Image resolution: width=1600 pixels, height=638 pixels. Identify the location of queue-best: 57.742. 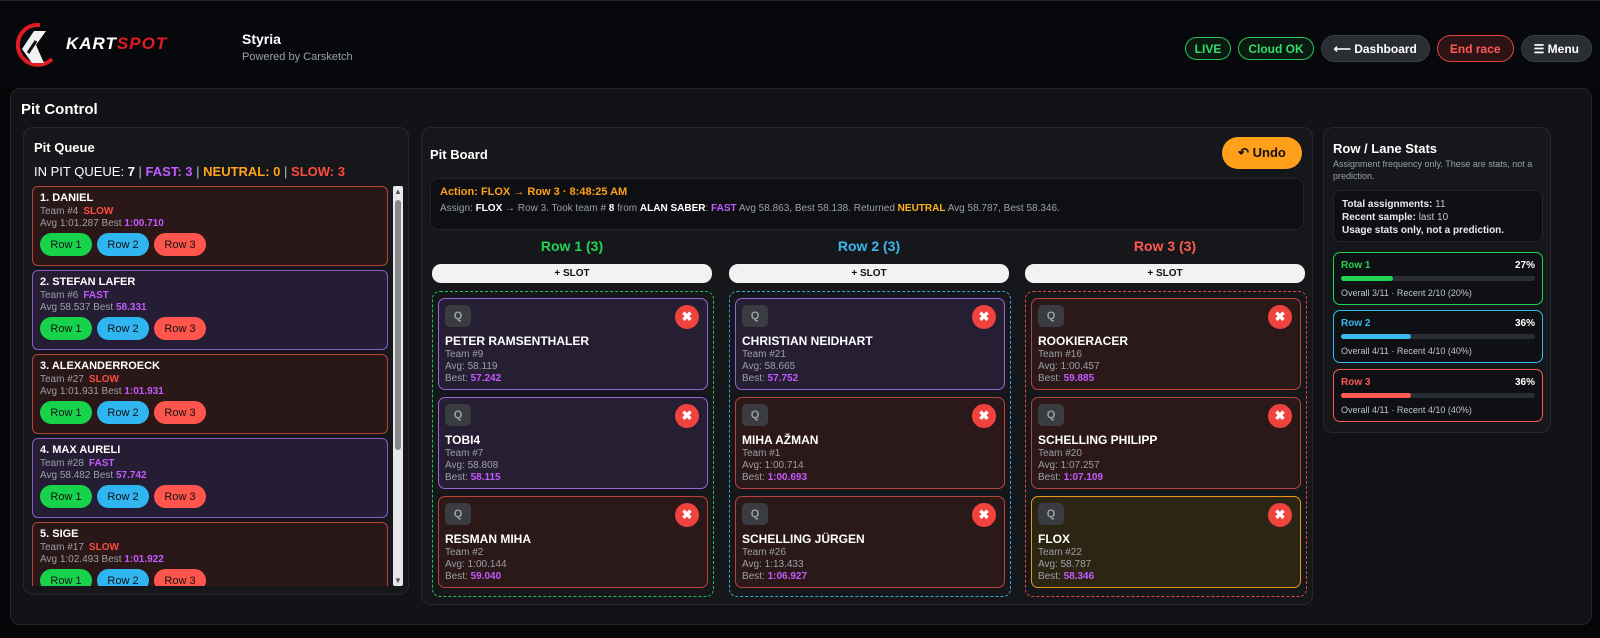
(131, 475).